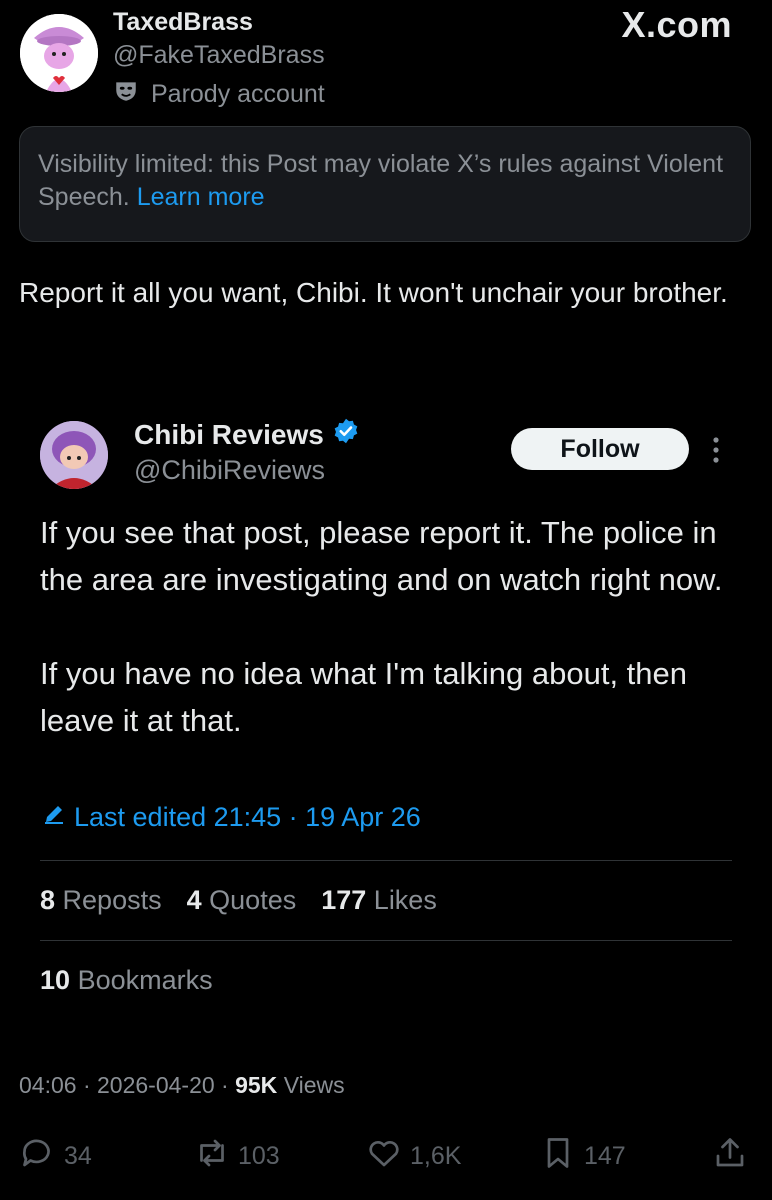  I want to click on quoted-author-handle: @ChibiReviews, so click(229, 470).